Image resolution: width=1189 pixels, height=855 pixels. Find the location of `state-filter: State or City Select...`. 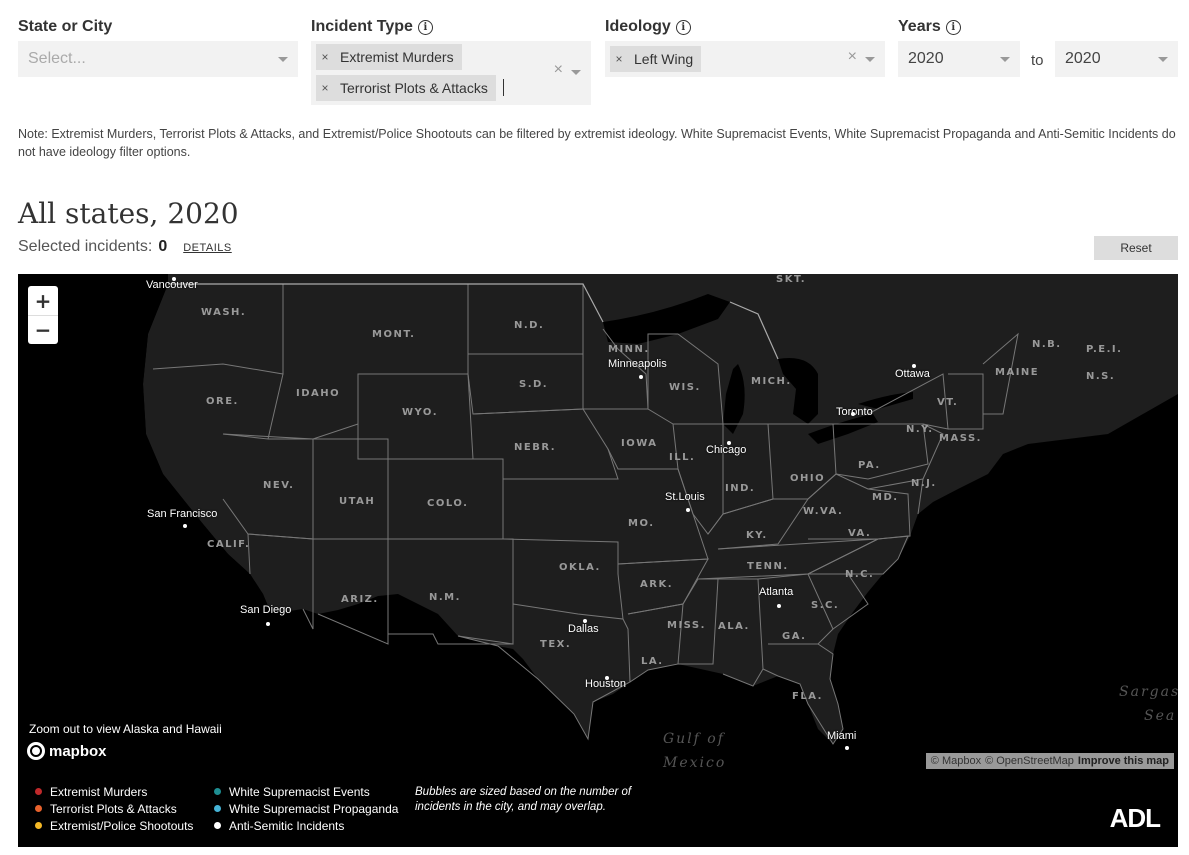

state-filter: State or City Select... is located at coordinates (158, 45).